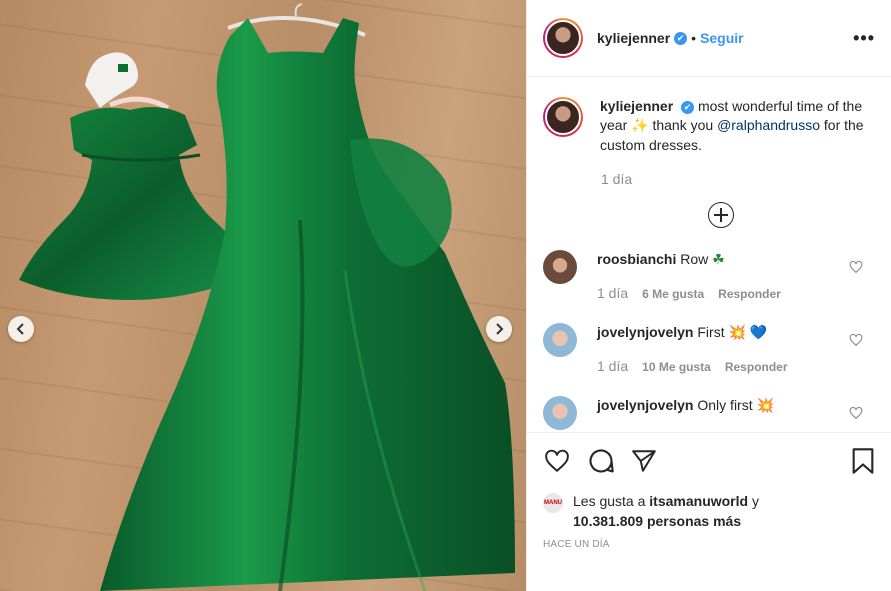 This screenshot has width=891, height=591. I want to click on sparkles-emoji: ✨, so click(640, 126).